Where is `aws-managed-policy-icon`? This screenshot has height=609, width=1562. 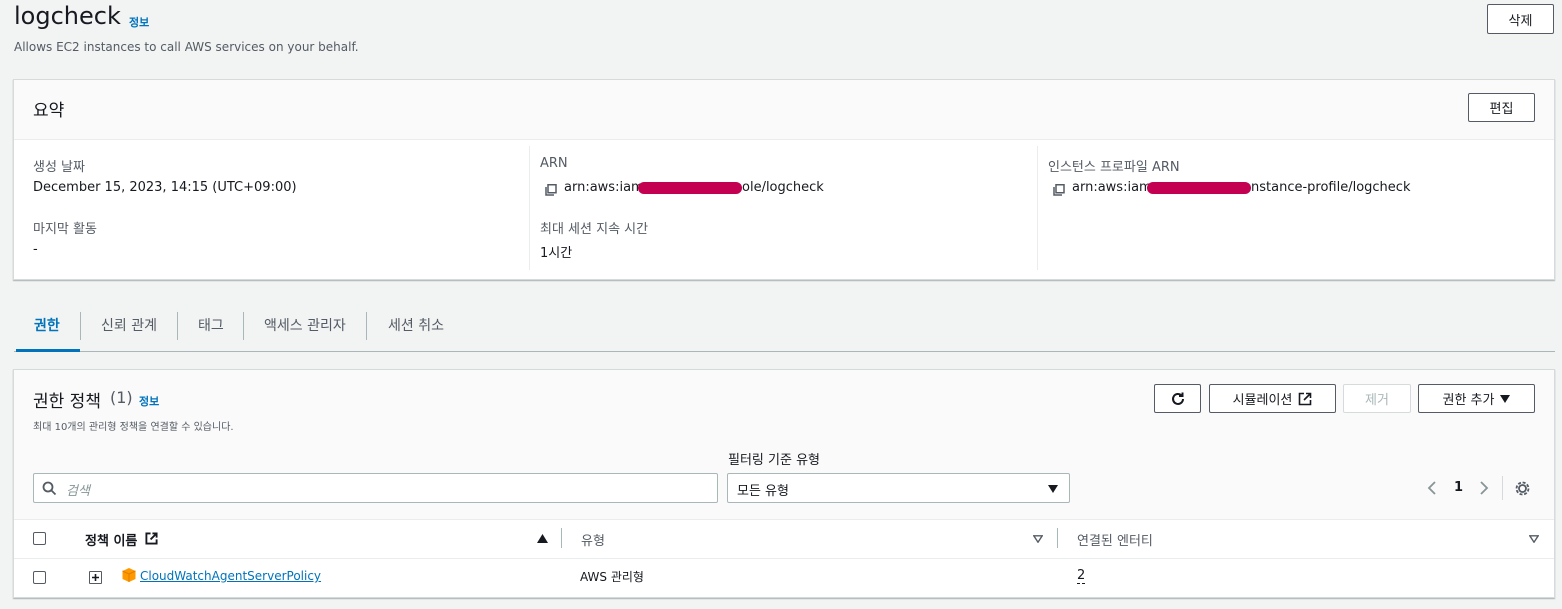
aws-managed-policy-icon is located at coordinates (129, 575).